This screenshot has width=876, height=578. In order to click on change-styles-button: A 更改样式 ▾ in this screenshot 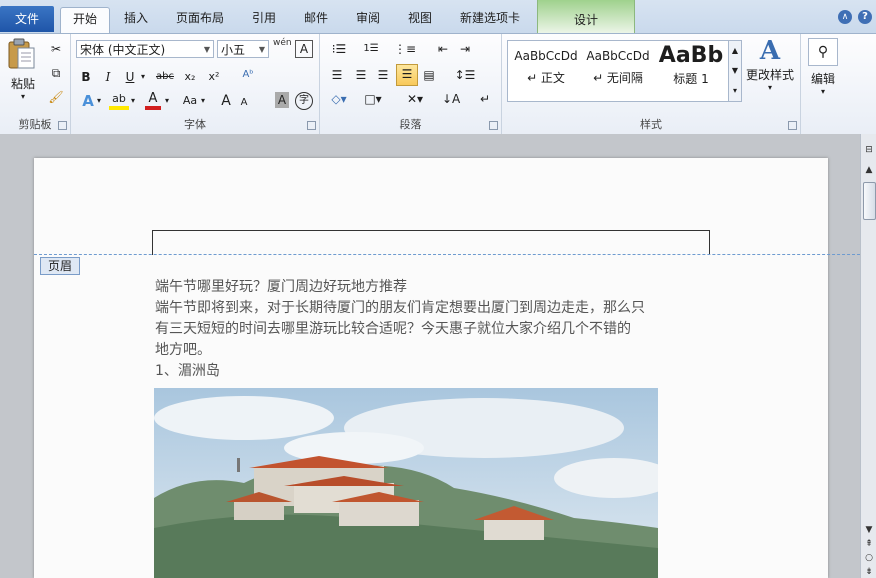, I will do `click(770, 71)`.